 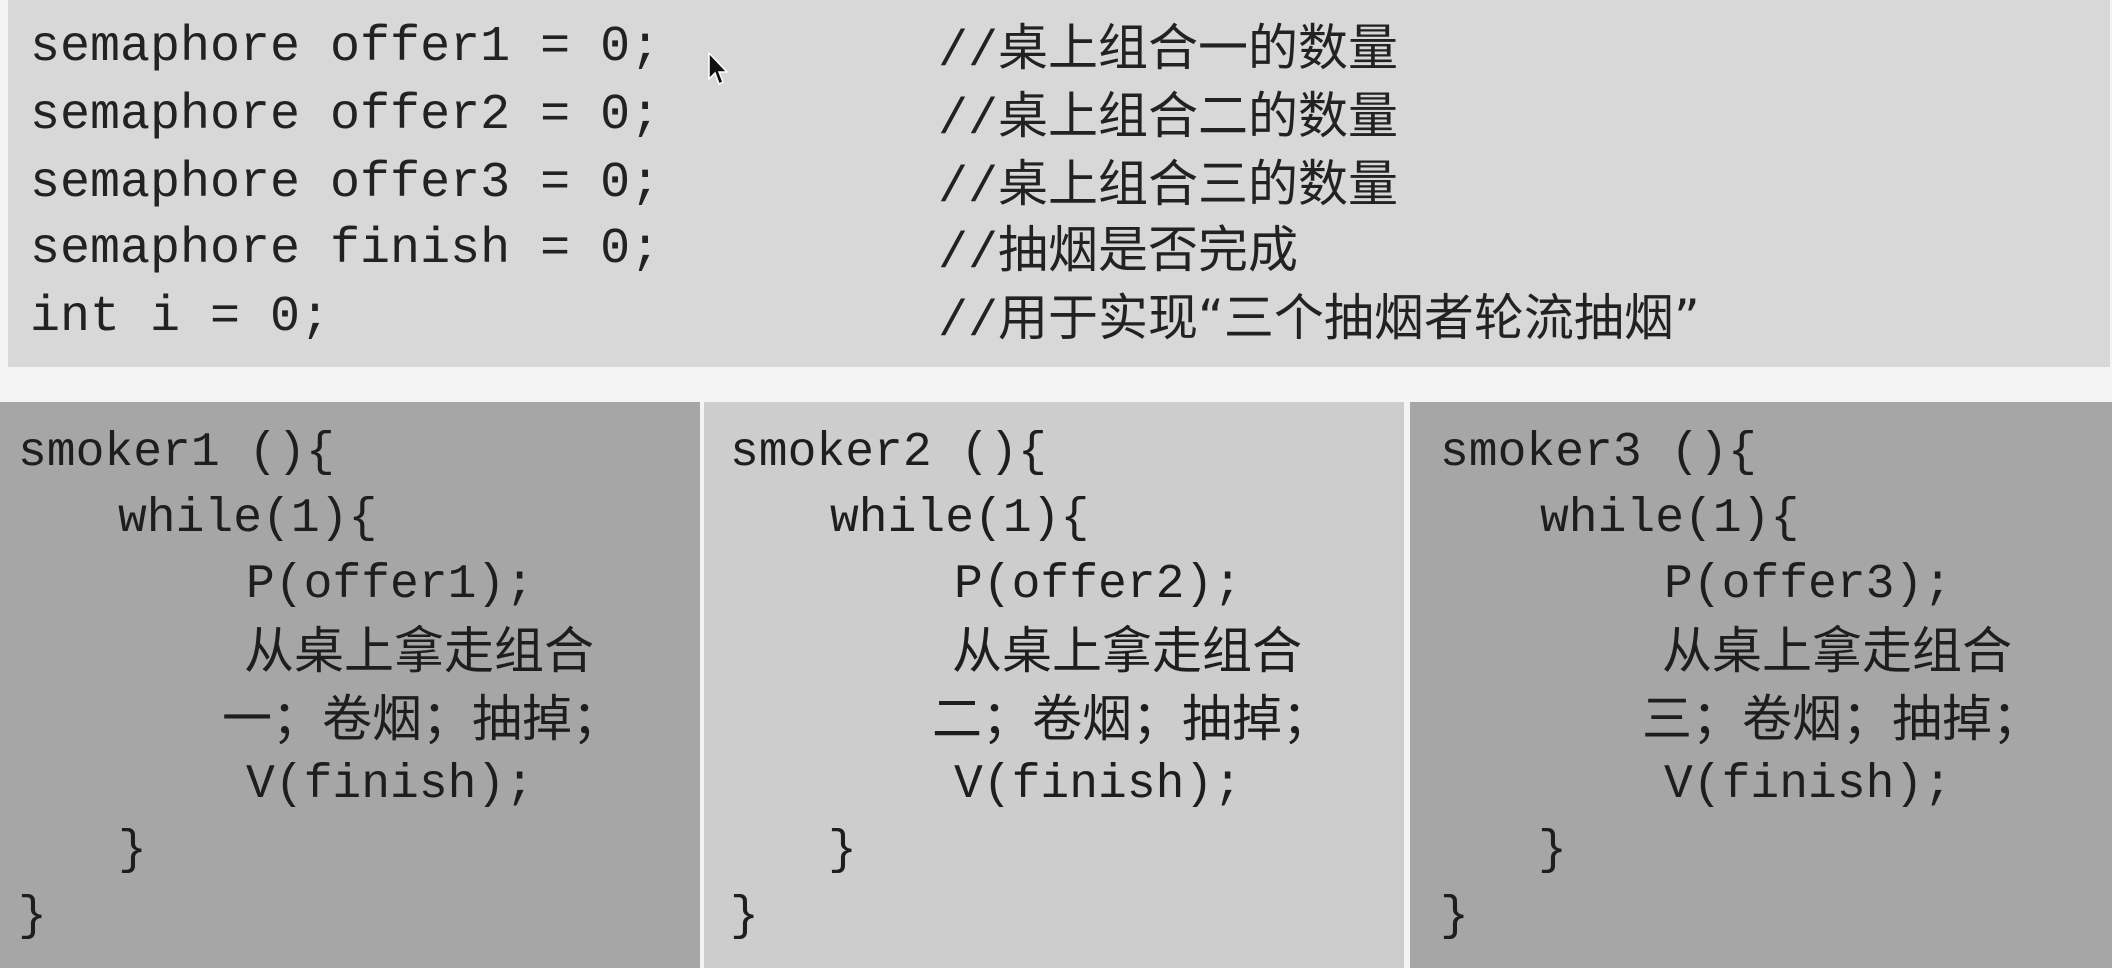 What do you see at coordinates (176, 453) in the screenshot?
I see `function-header: smoker1 (){` at bounding box center [176, 453].